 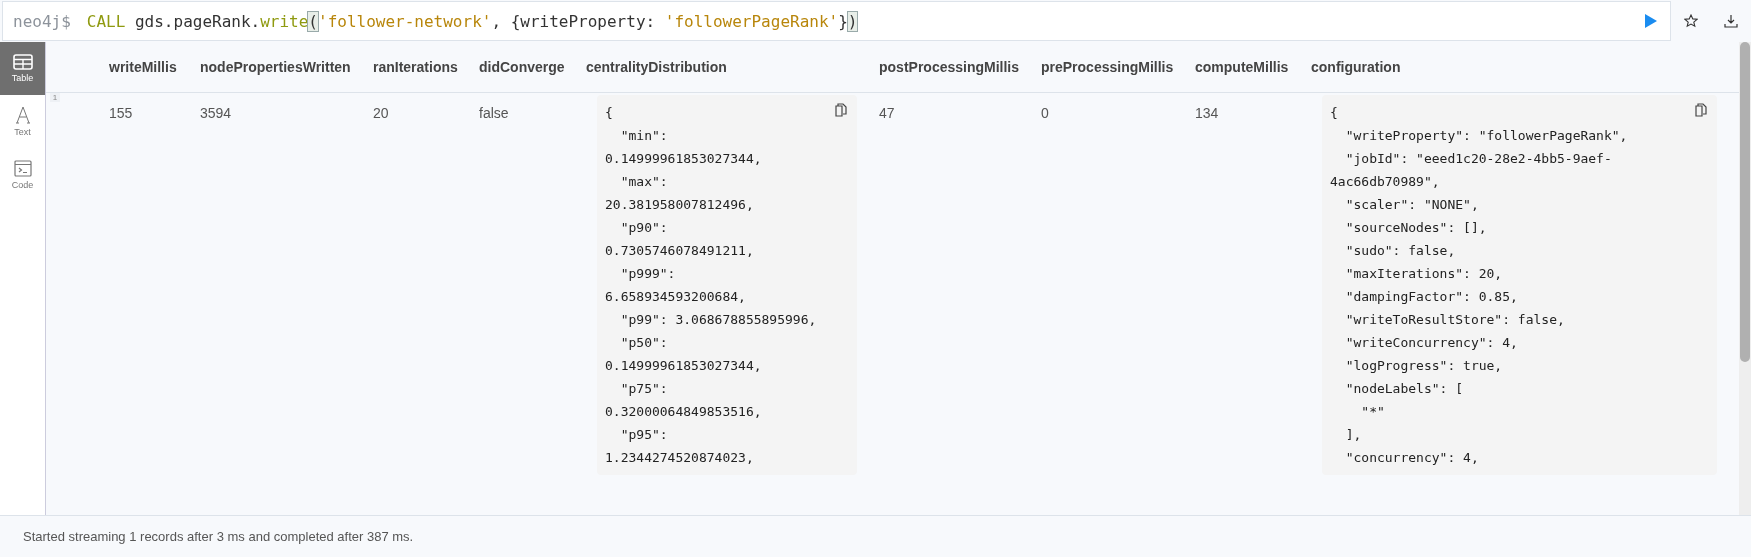 What do you see at coordinates (22, 115) in the screenshot?
I see `letter-icon` at bounding box center [22, 115].